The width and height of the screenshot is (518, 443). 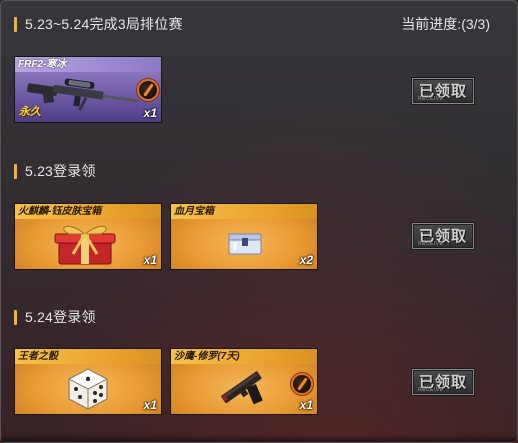 What do you see at coordinates (88, 389) in the screenshot?
I see `dice-icon` at bounding box center [88, 389].